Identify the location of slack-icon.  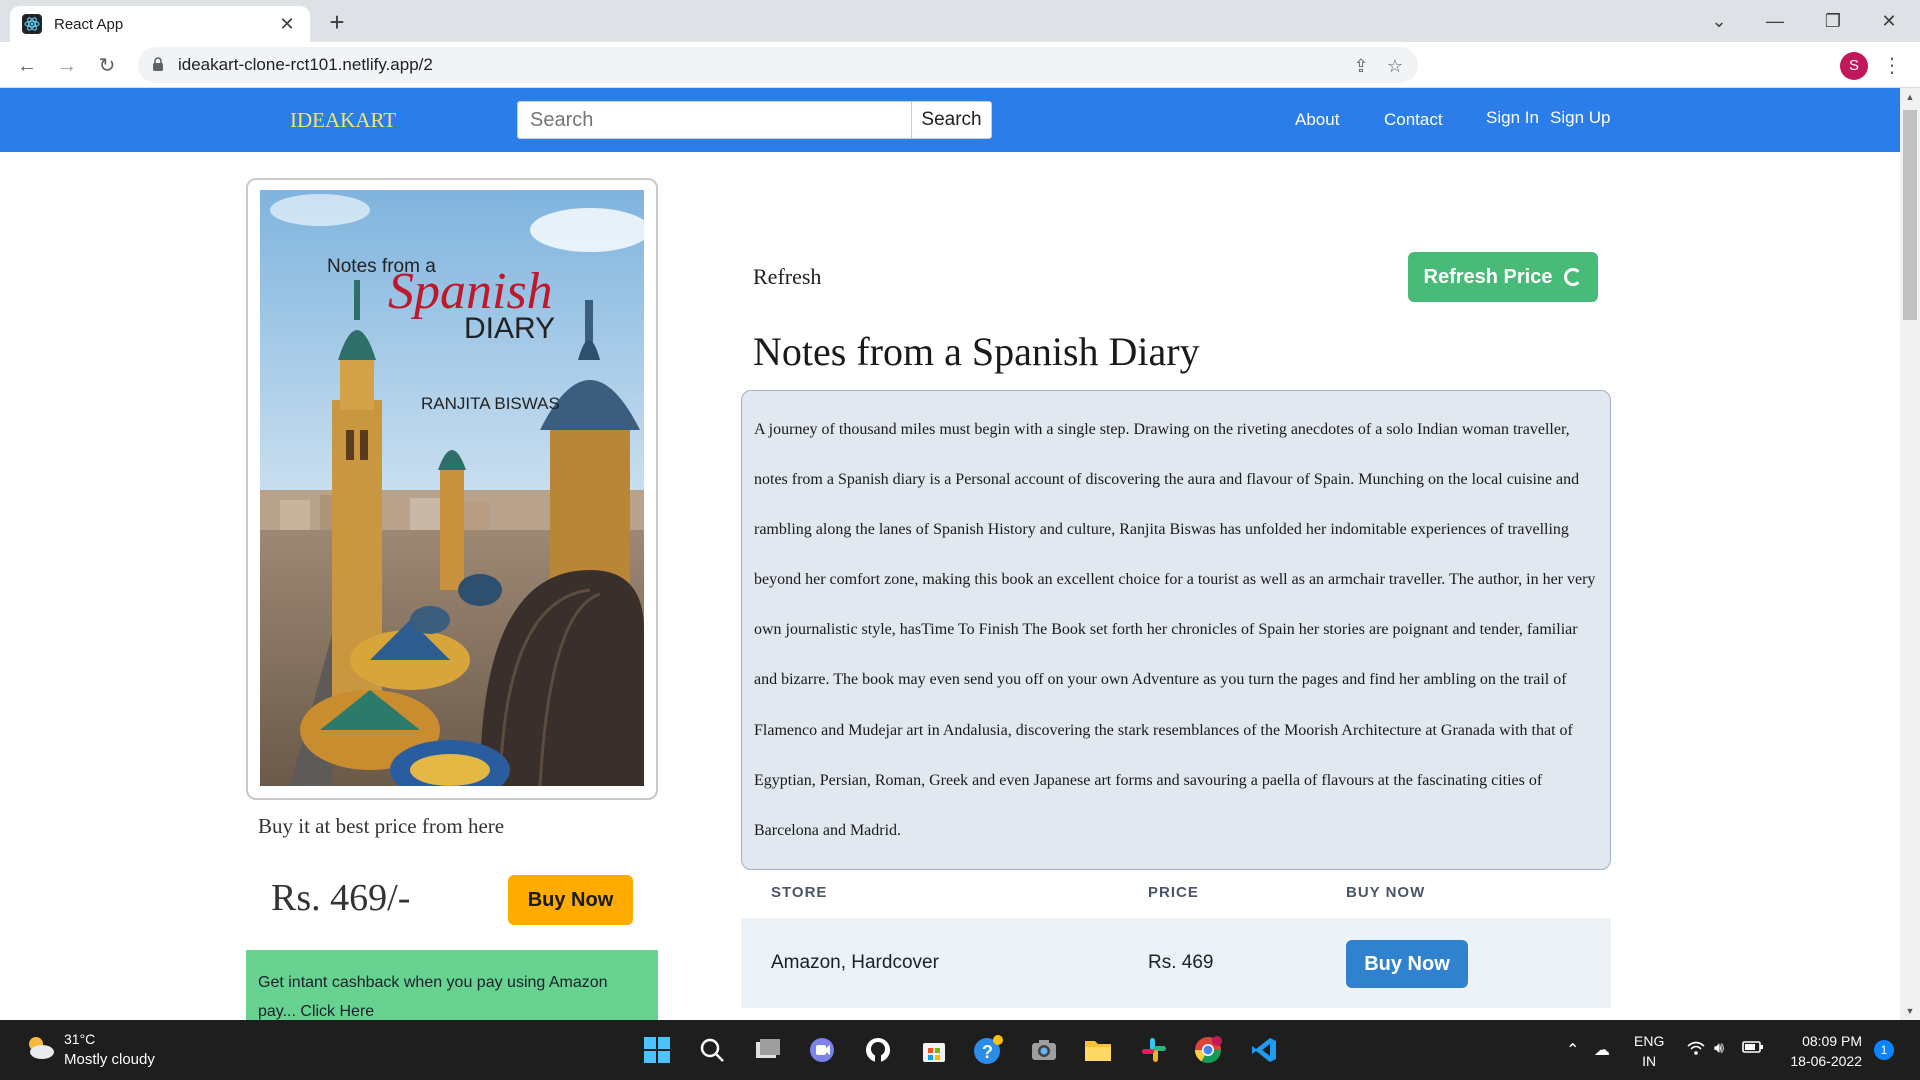
(1154, 1050).